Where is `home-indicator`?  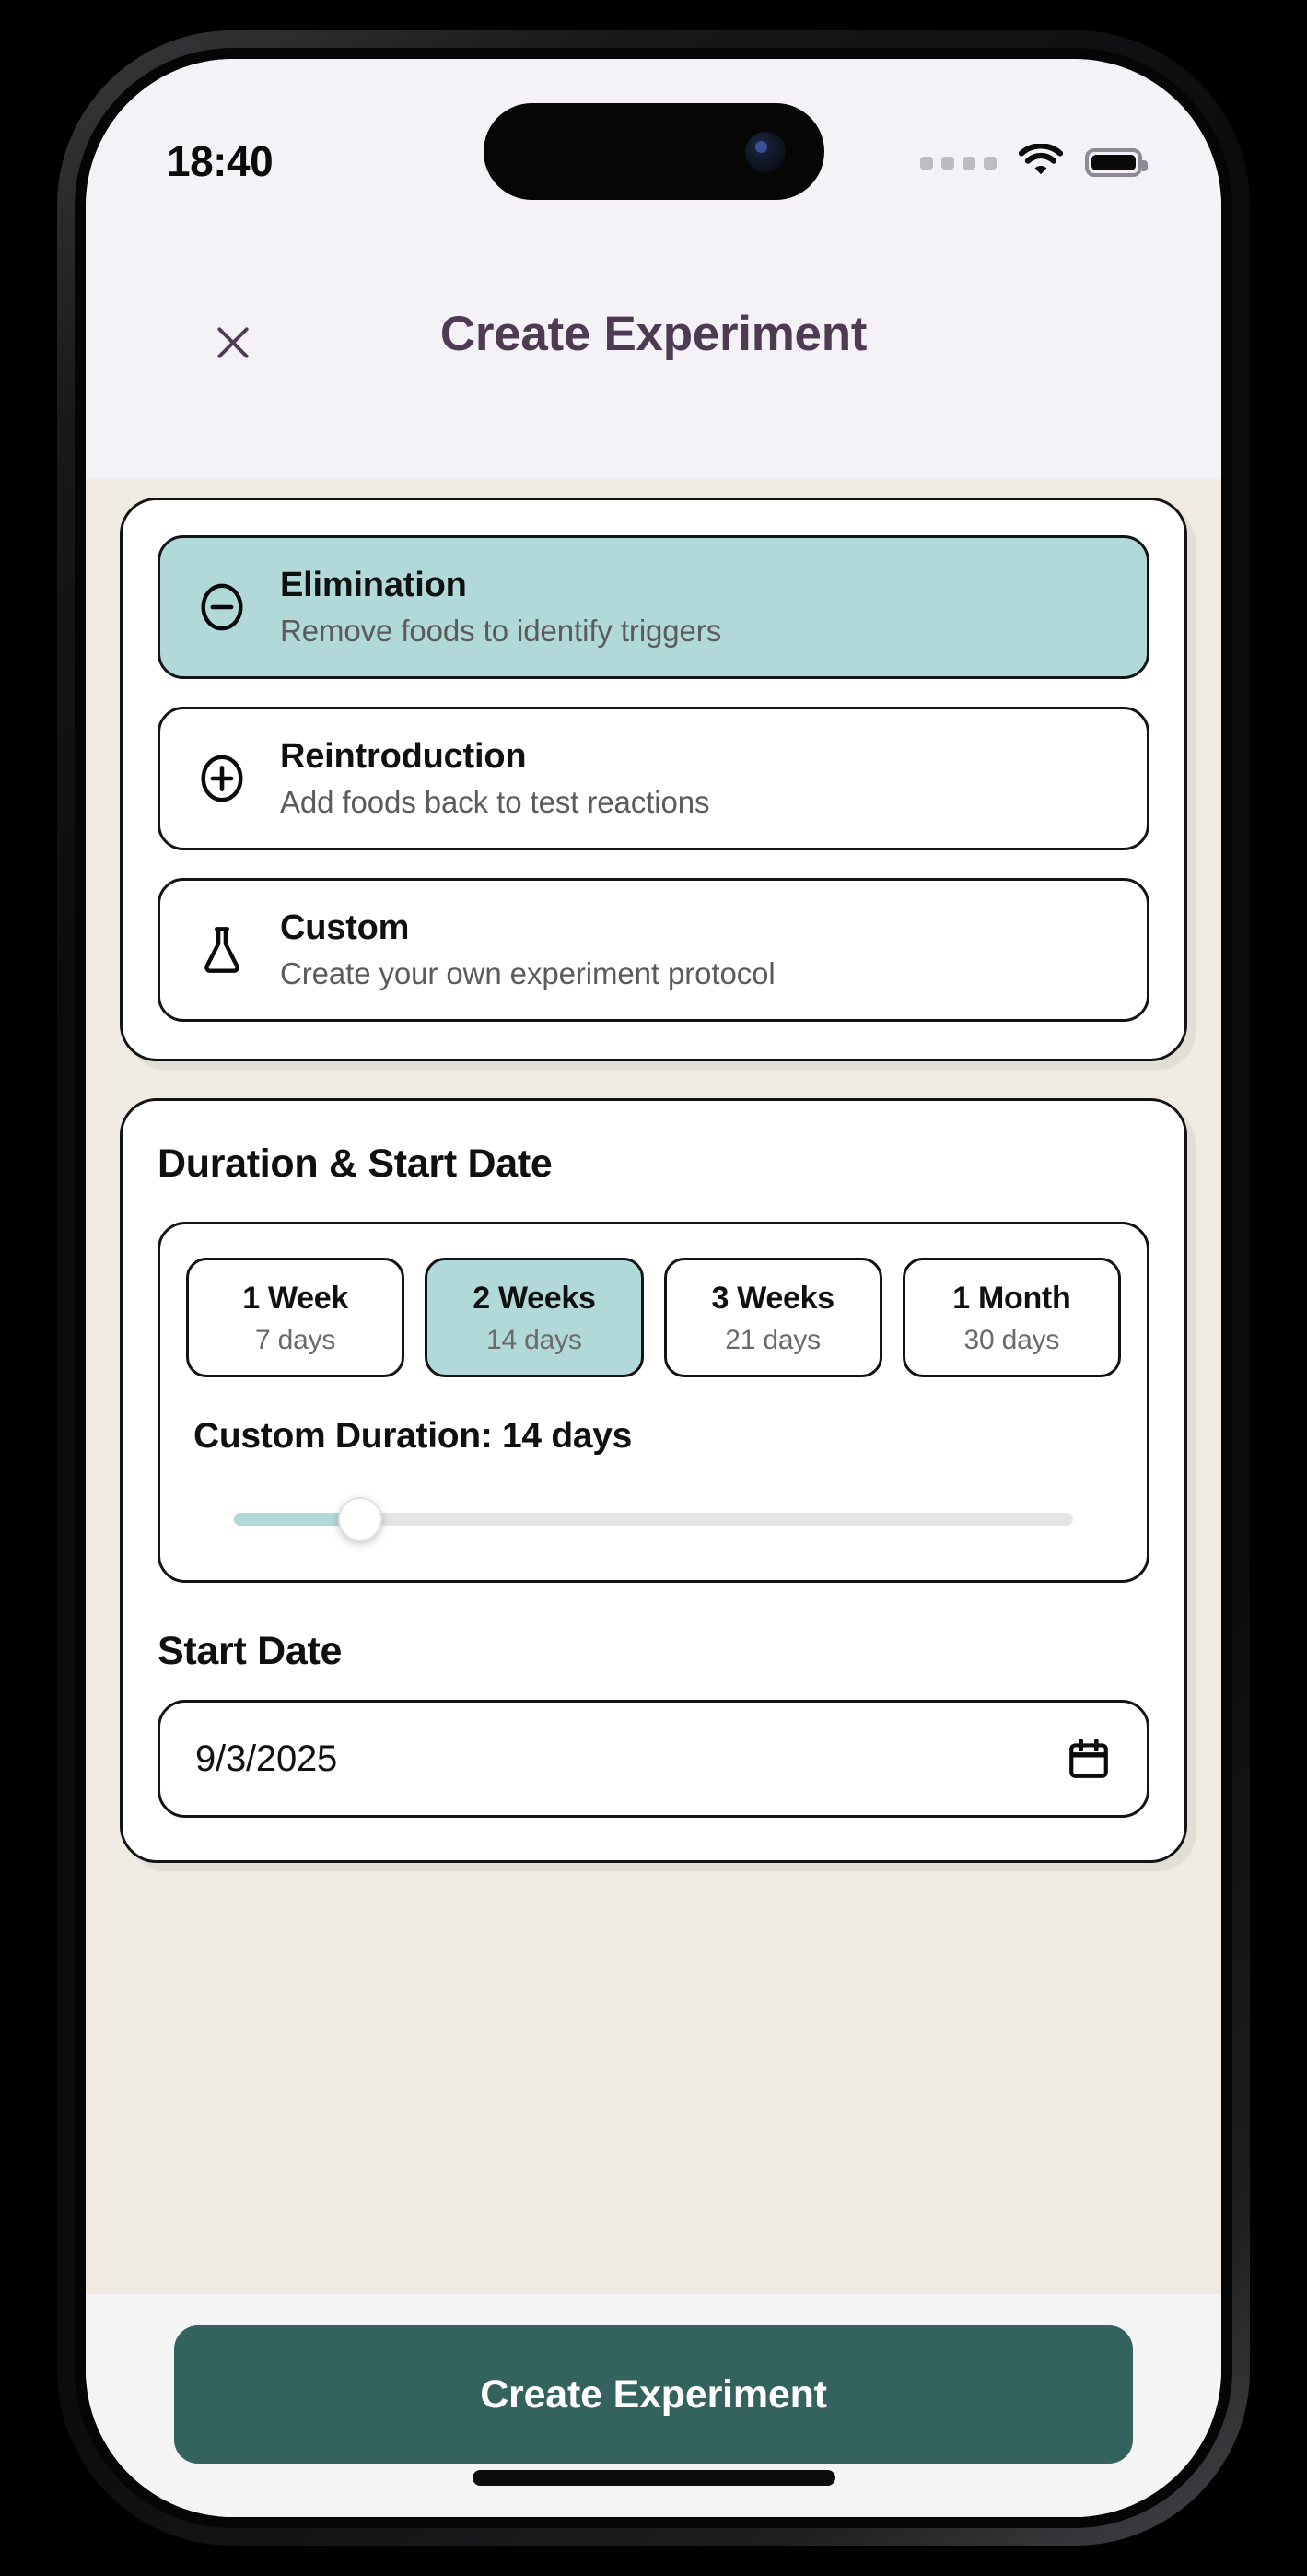
home-indicator is located at coordinates (653, 2478).